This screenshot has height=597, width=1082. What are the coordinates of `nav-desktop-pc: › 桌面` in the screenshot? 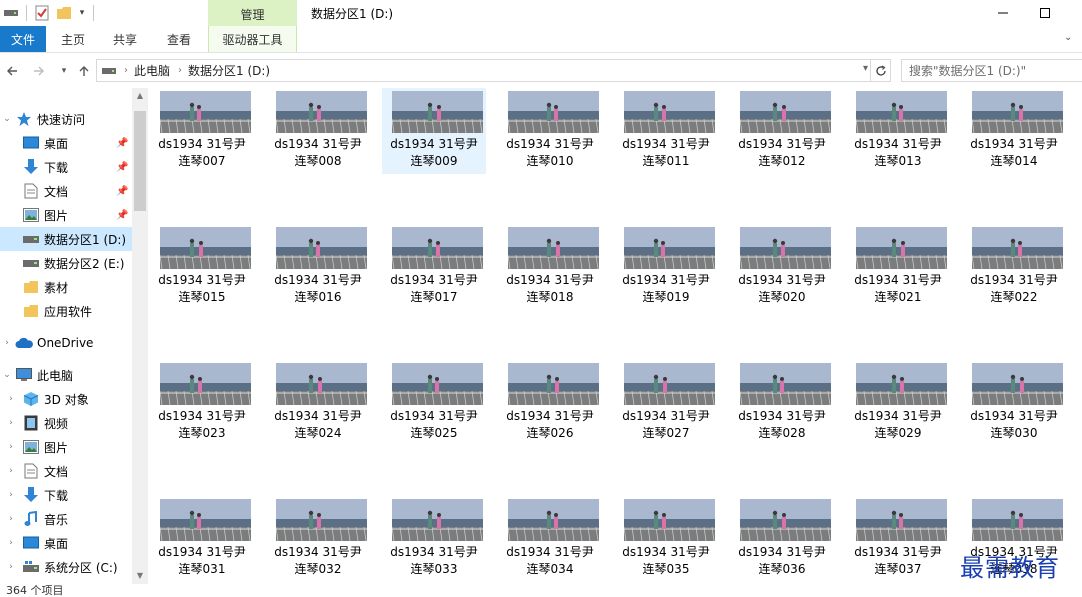 It's located at (66, 543).